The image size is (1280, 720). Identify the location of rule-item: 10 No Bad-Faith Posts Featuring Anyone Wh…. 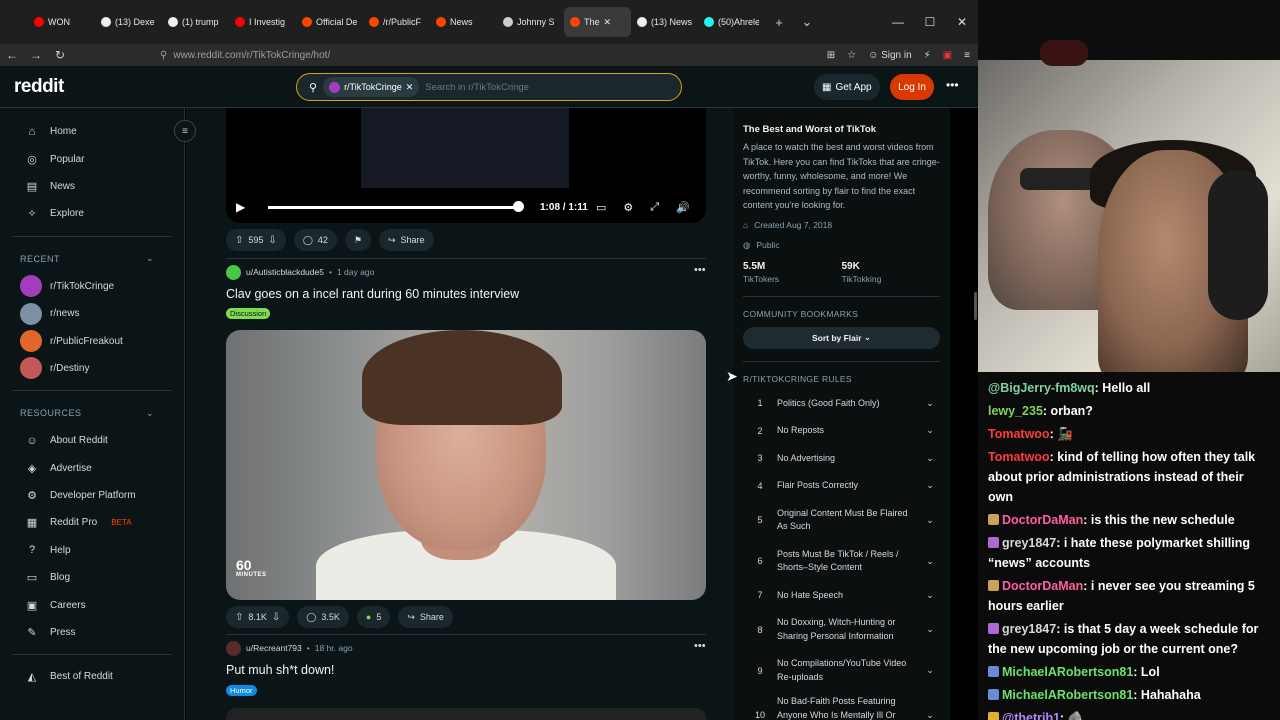
(841, 705).